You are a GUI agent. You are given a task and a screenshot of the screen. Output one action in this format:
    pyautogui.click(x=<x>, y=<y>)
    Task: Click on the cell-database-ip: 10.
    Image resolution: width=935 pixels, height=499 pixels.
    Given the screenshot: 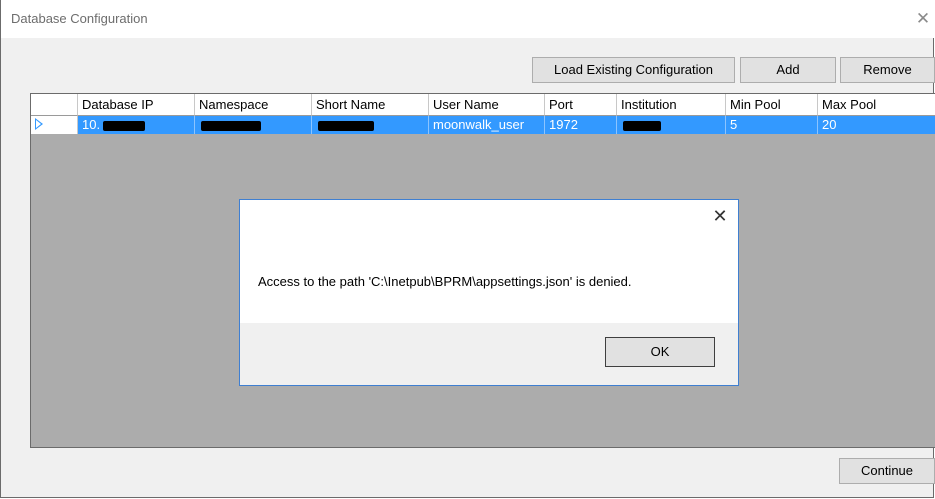 What is the action you would take?
    pyautogui.click(x=136, y=125)
    